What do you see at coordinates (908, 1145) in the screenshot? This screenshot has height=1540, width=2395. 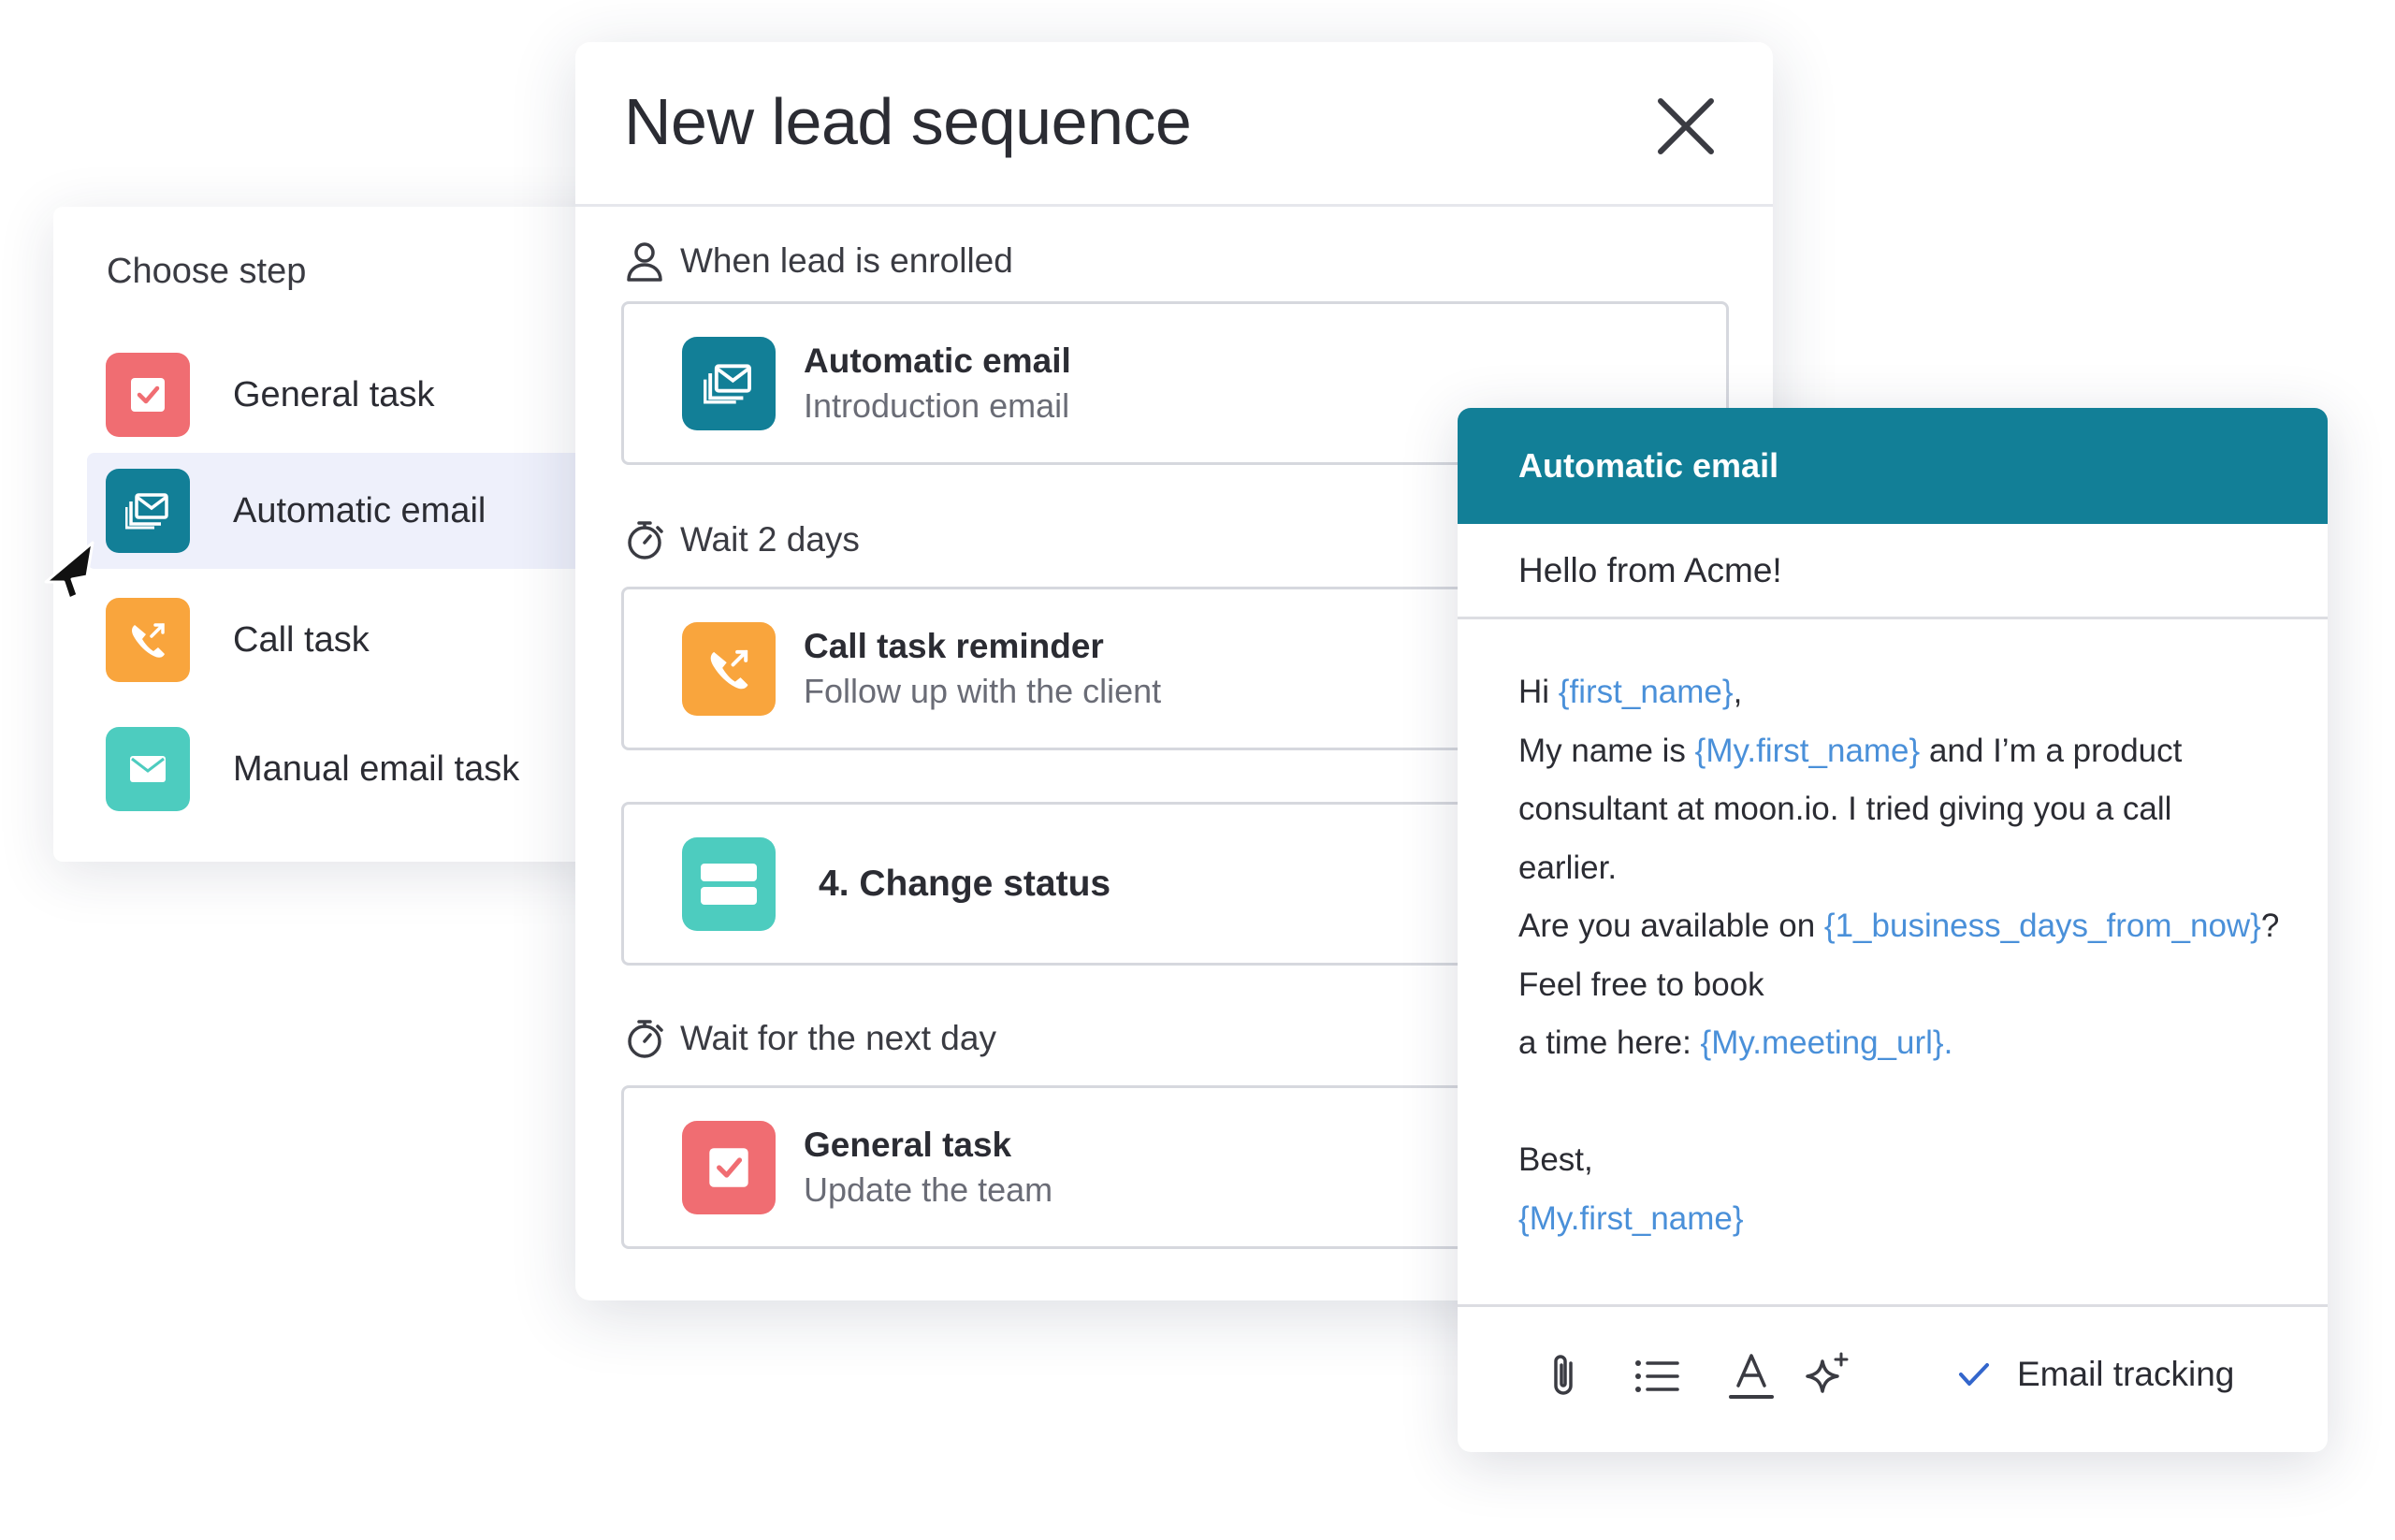 I see `step-title: General task` at bounding box center [908, 1145].